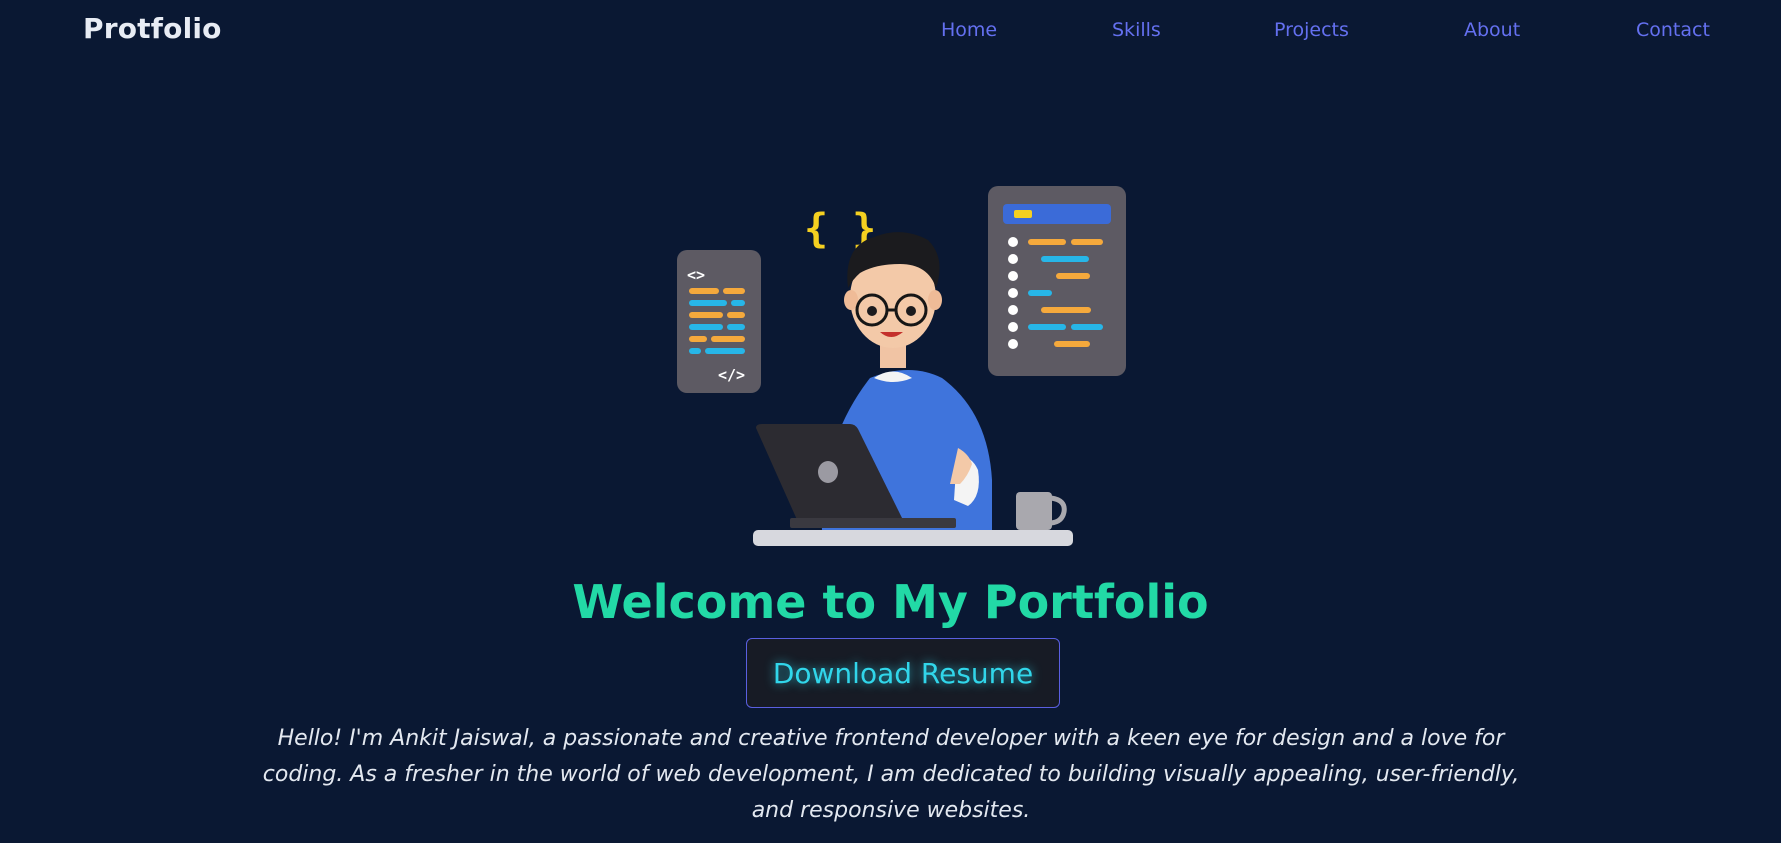 The height and width of the screenshot is (843, 1781). What do you see at coordinates (1041, 511) in the screenshot?
I see `coffee-mug` at bounding box center [1041, 511].